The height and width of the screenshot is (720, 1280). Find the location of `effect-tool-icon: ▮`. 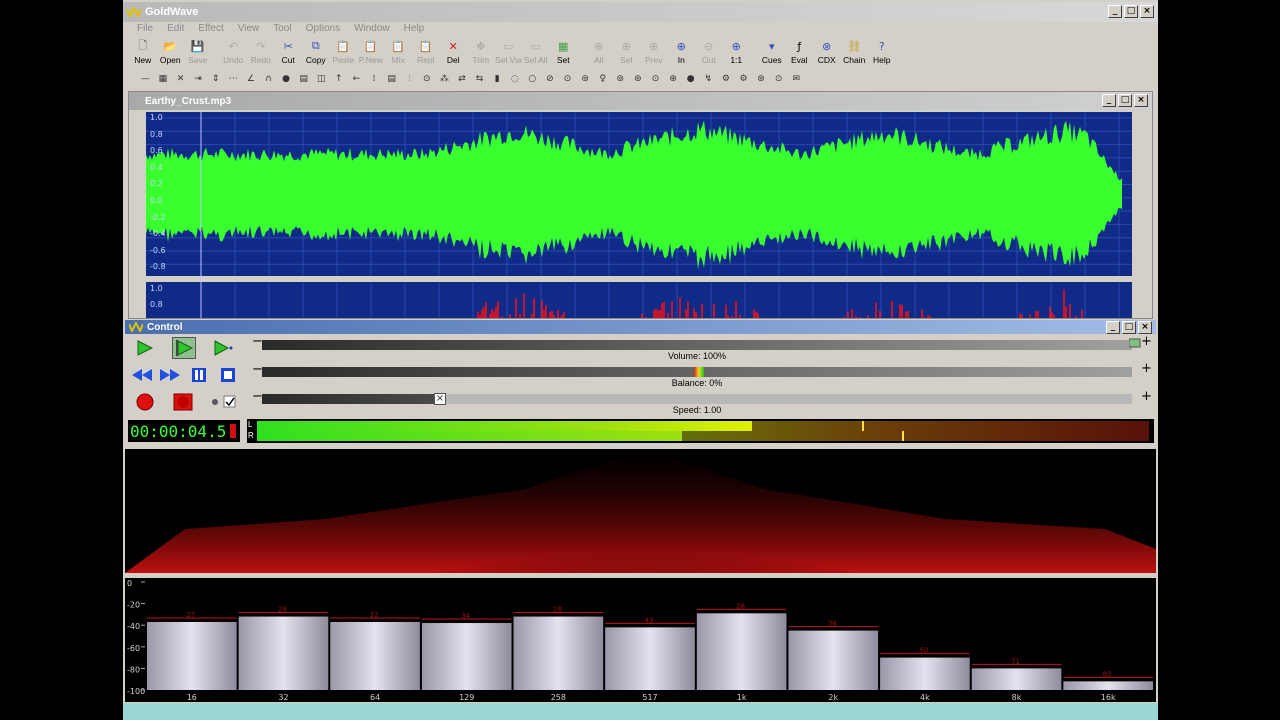

effect-tool-icon: ▮ is located at coordinates (497, 79).